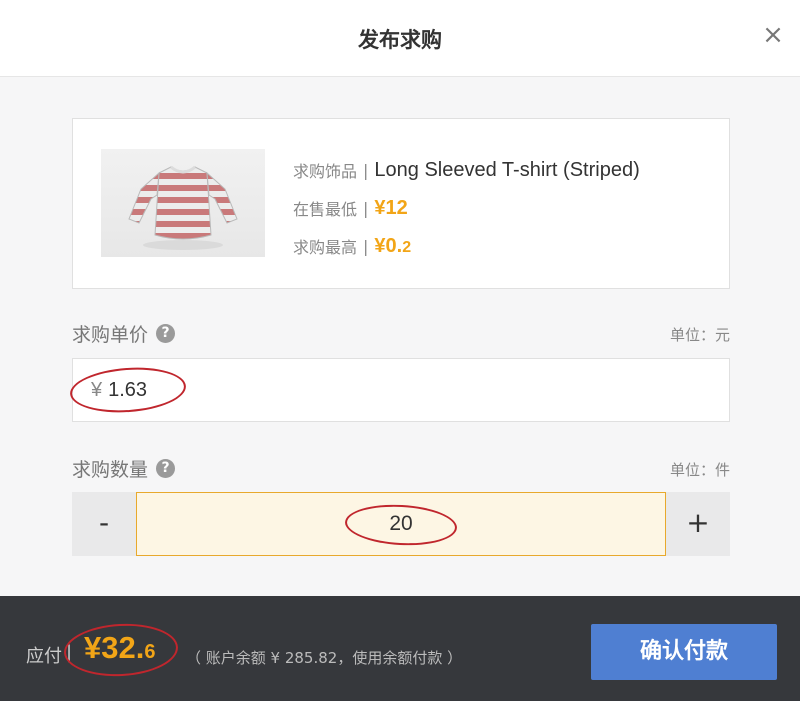  I want to click on item-name: Long Sleeved T-shirt (Striped), so click(507, 169).